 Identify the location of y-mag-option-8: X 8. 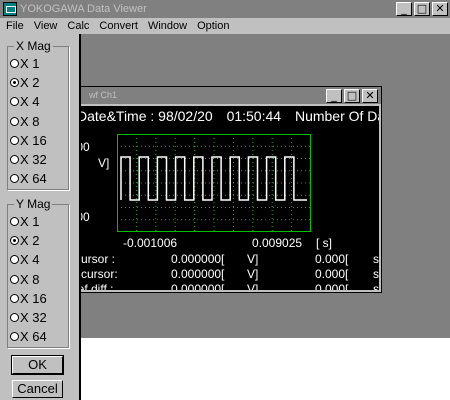
(25, 279).